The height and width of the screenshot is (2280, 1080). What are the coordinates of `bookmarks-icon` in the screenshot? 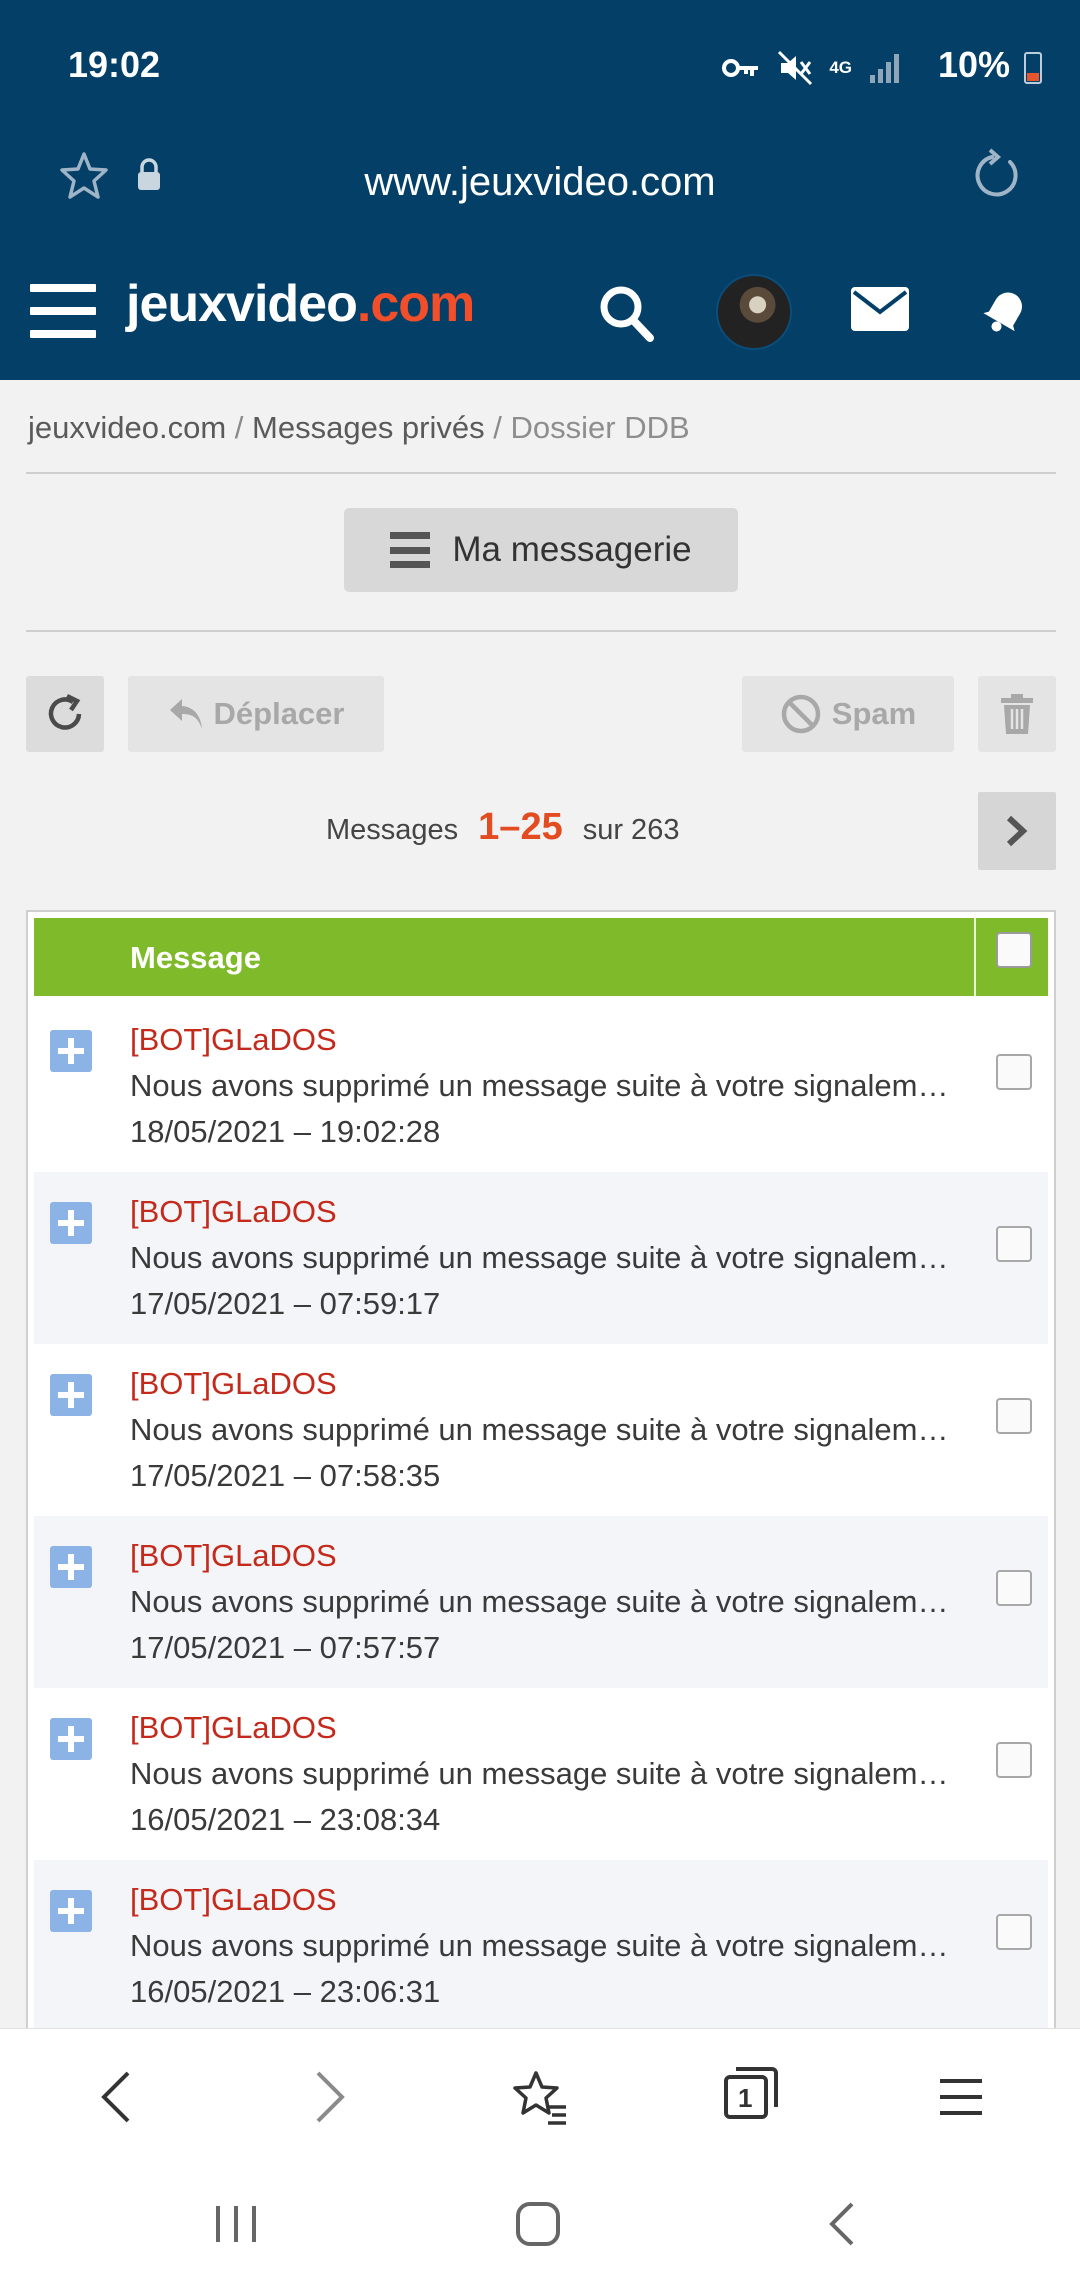 It's located at (540, 2097).